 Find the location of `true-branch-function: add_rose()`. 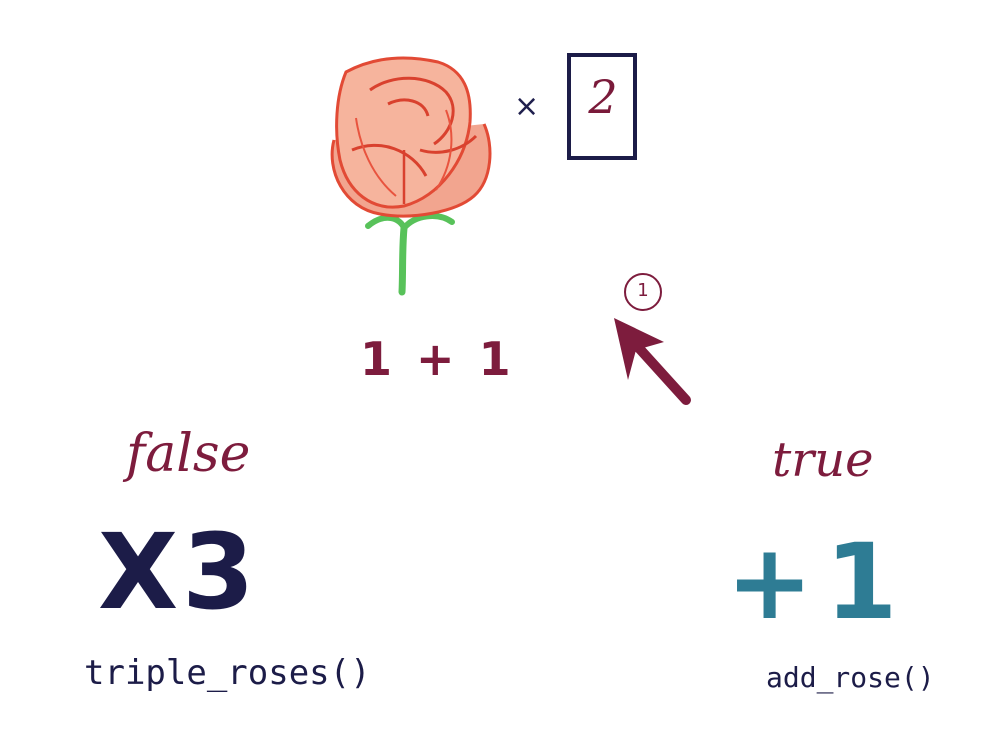

true-branch-function: add_rose() is located at coordinates (850, 677).